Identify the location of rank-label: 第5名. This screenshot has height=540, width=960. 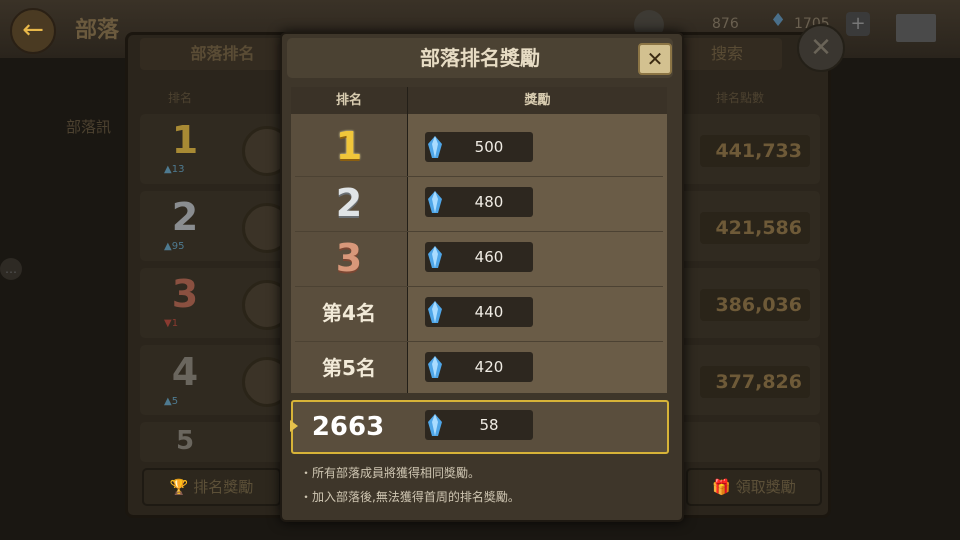
(349, 368).